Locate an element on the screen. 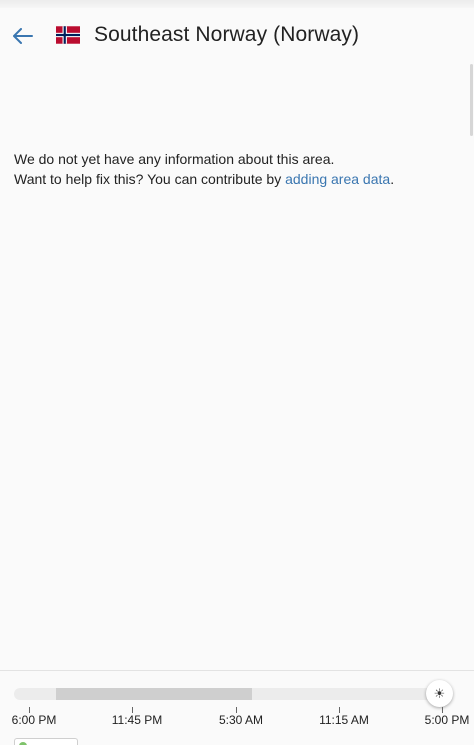  arrow-left-icon is located at coordinates (23, 36).